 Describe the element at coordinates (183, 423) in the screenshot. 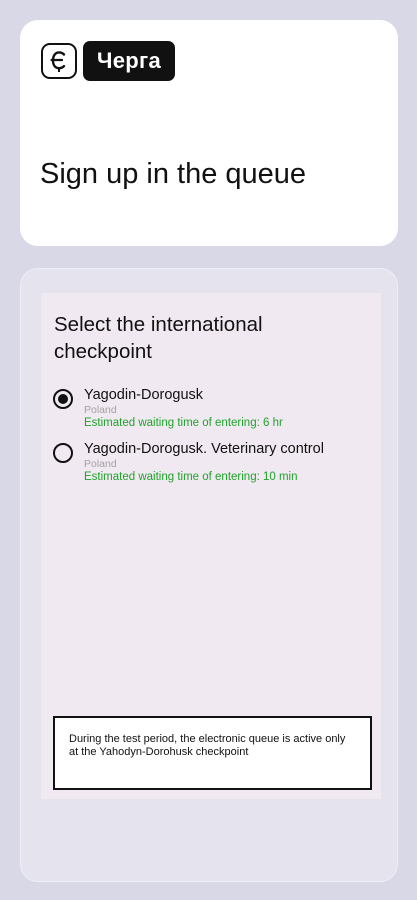

I see `option-wait-time: Estimated waiting time of entering: 6 hr` at that location.